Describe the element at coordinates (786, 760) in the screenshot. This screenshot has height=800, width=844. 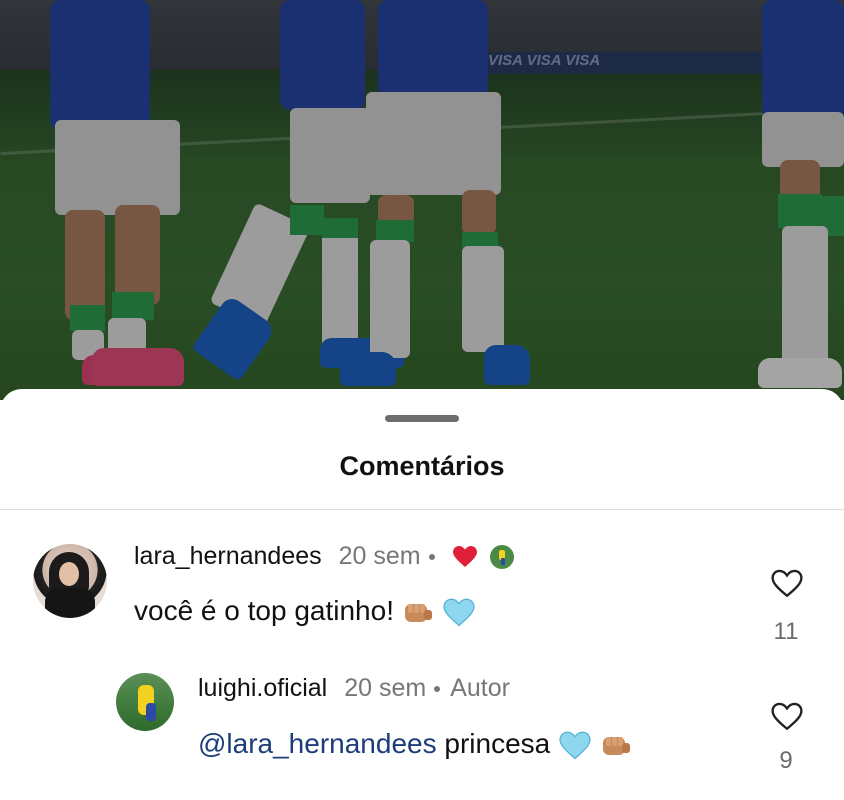
I see `reply-like-count: 9` at that location.